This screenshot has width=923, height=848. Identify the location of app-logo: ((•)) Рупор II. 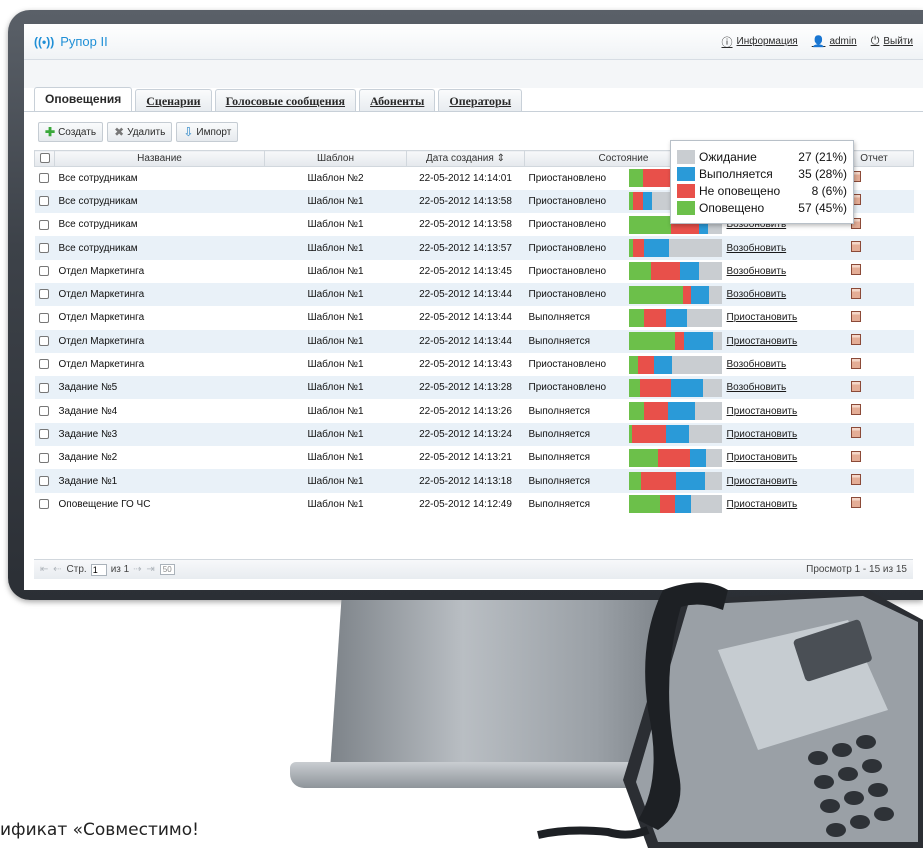
(71, 41).